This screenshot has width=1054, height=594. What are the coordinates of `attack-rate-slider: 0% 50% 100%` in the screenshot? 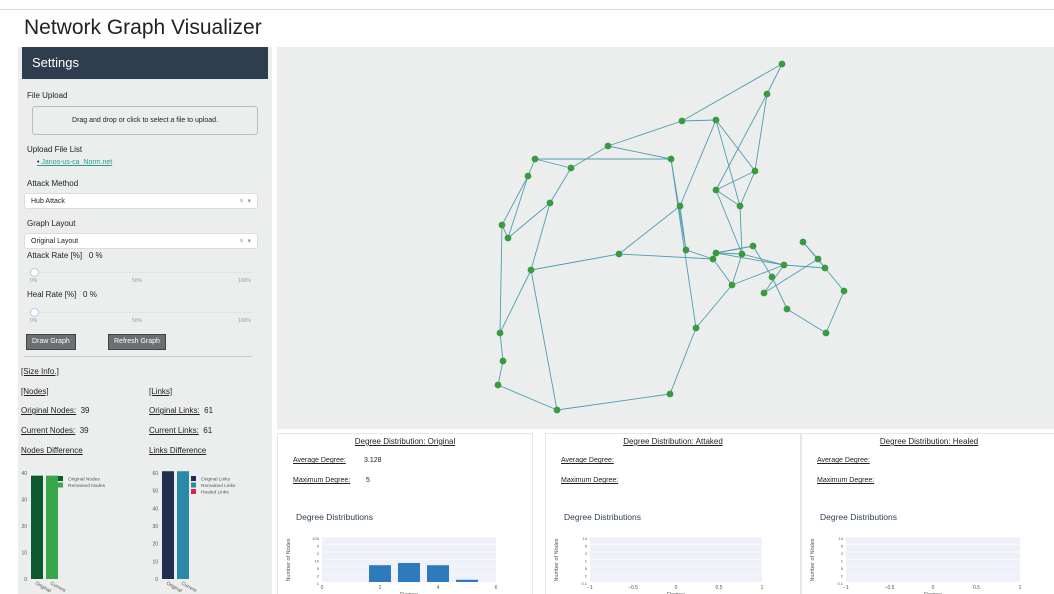 It's located at (141, 276).